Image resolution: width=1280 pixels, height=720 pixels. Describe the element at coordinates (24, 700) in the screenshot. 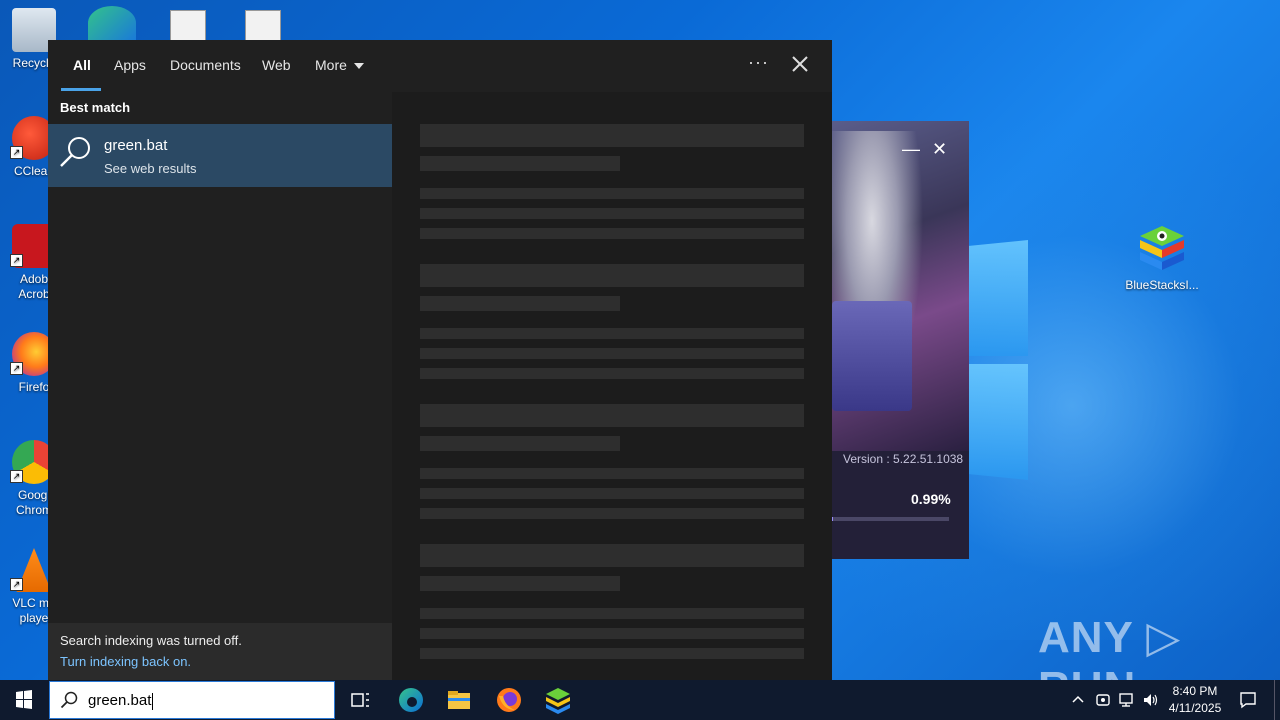

I see `start-button` at that location.